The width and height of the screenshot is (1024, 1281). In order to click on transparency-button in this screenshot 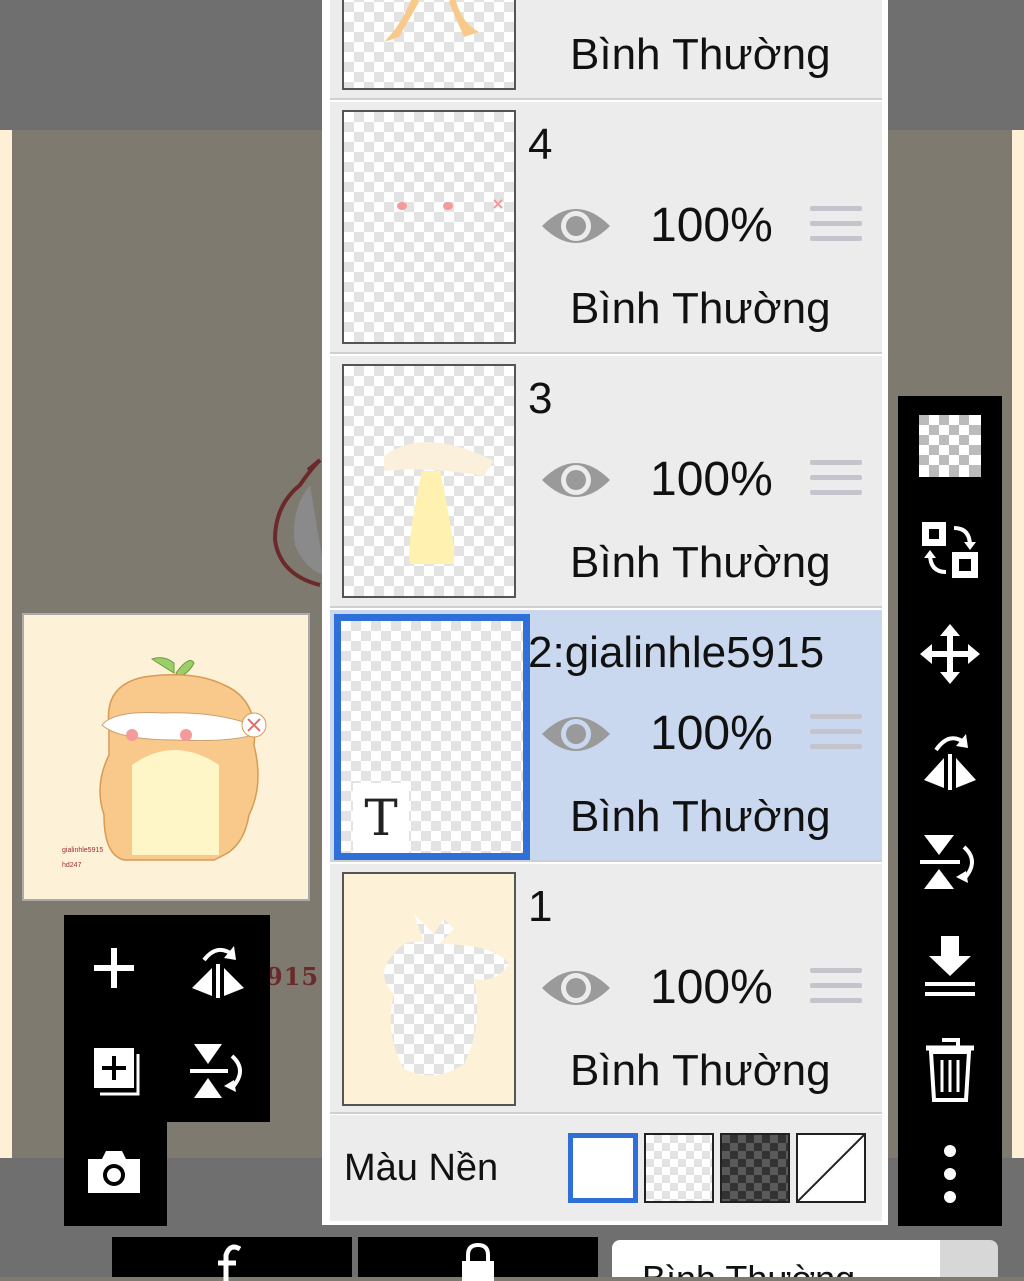, I will do `click(950, 446)`.